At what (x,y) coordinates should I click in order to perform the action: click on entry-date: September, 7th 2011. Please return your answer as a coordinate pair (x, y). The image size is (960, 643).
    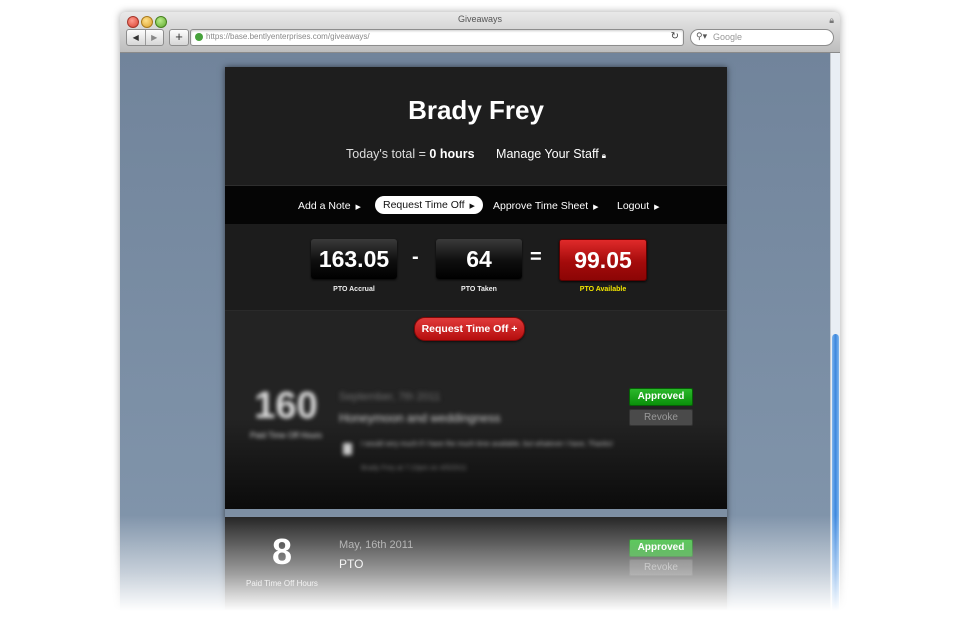
    Looking at the image, I should click on (390, 397).